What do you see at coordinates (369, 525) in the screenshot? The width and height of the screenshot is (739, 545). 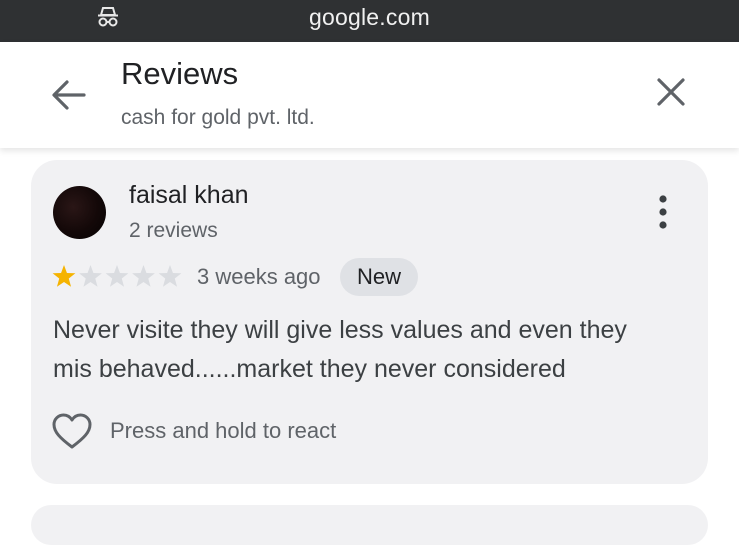 I see `next-review-card` at bounding box center [369, 525].